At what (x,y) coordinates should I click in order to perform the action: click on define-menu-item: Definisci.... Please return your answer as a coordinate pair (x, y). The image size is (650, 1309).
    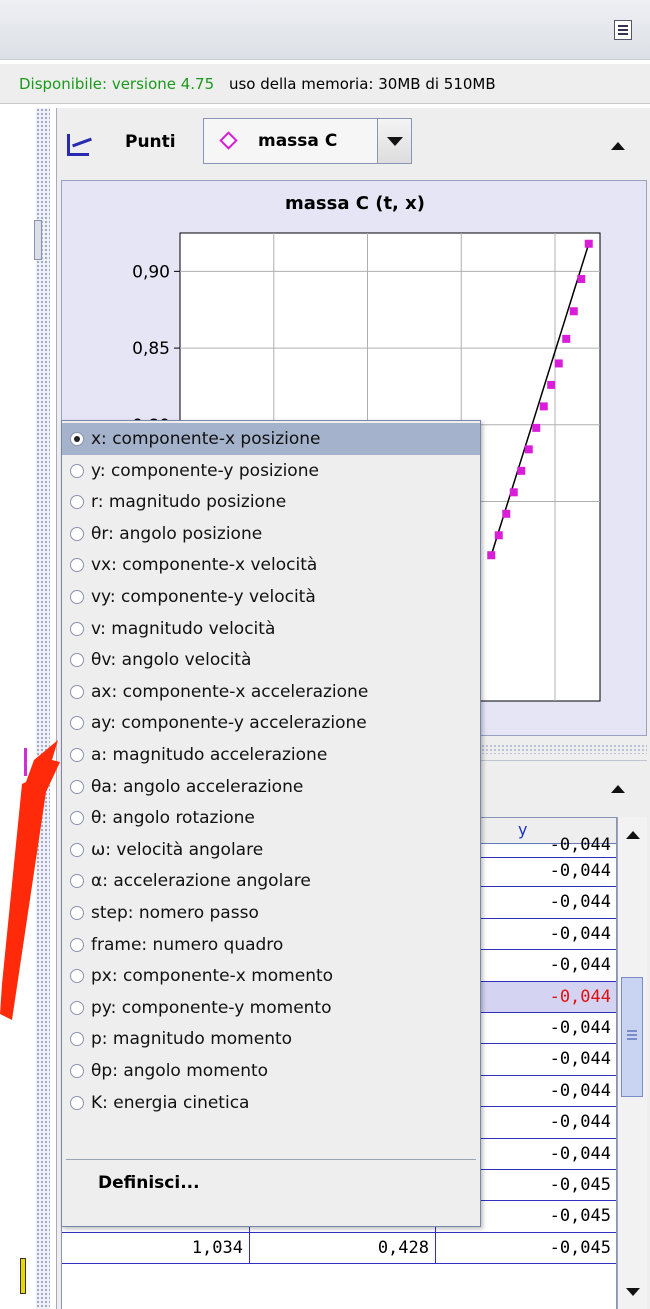
    Looking at the image, I should click on (149, 1183).